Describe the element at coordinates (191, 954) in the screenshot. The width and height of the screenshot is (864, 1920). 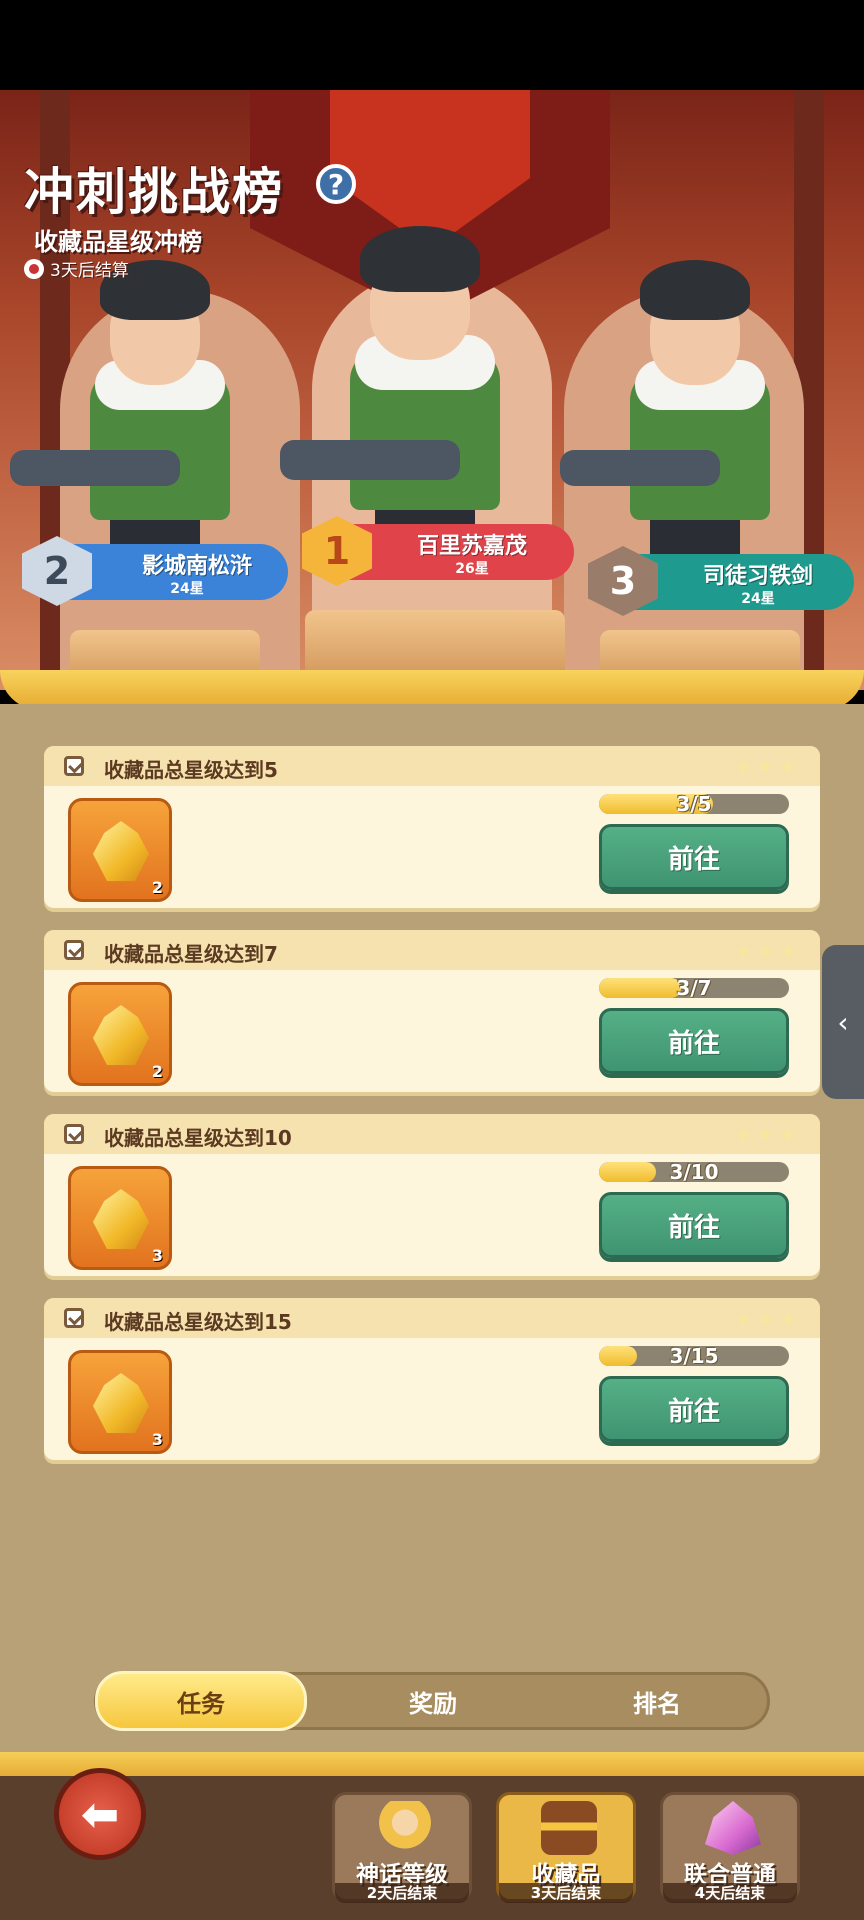
I see `task-title: 收藏品总星级达到7` at that location.